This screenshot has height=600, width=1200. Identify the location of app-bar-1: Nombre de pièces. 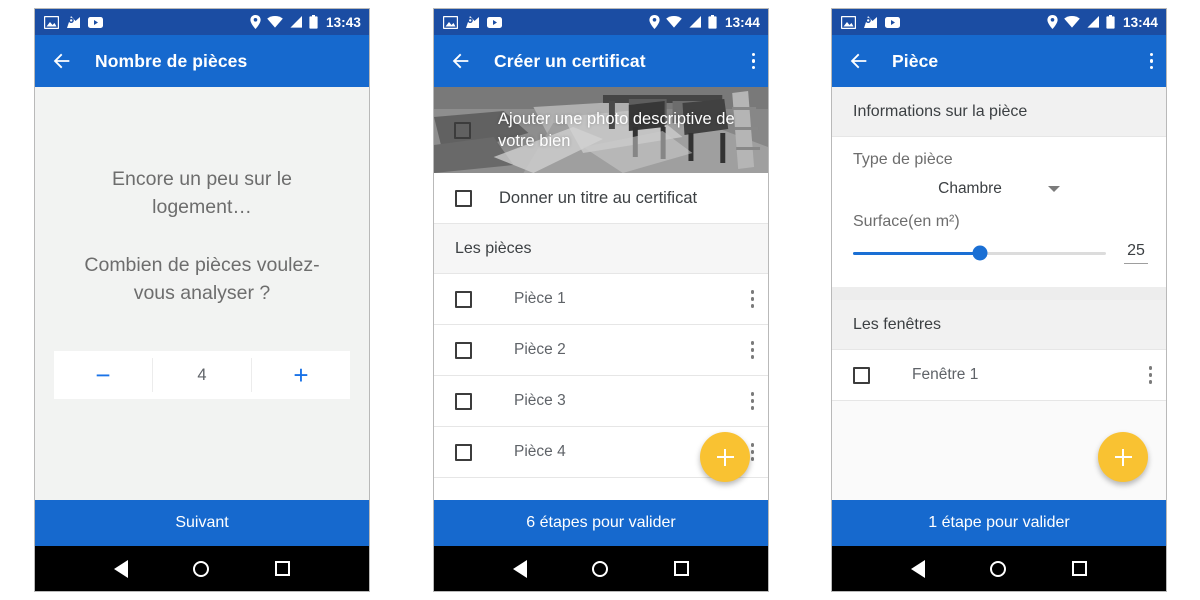
(202, 61).